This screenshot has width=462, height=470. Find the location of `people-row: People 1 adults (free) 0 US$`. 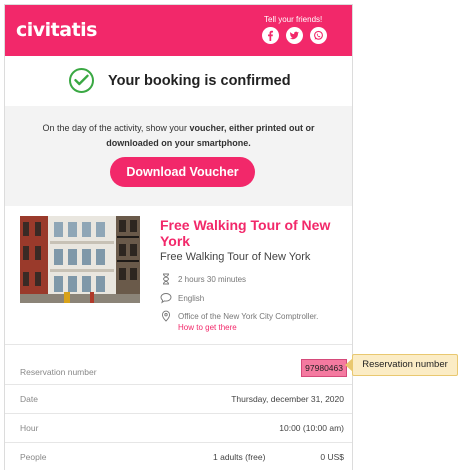

people-row: People 1 adults (free) 0 US$ is located at coordinates (178, 456).